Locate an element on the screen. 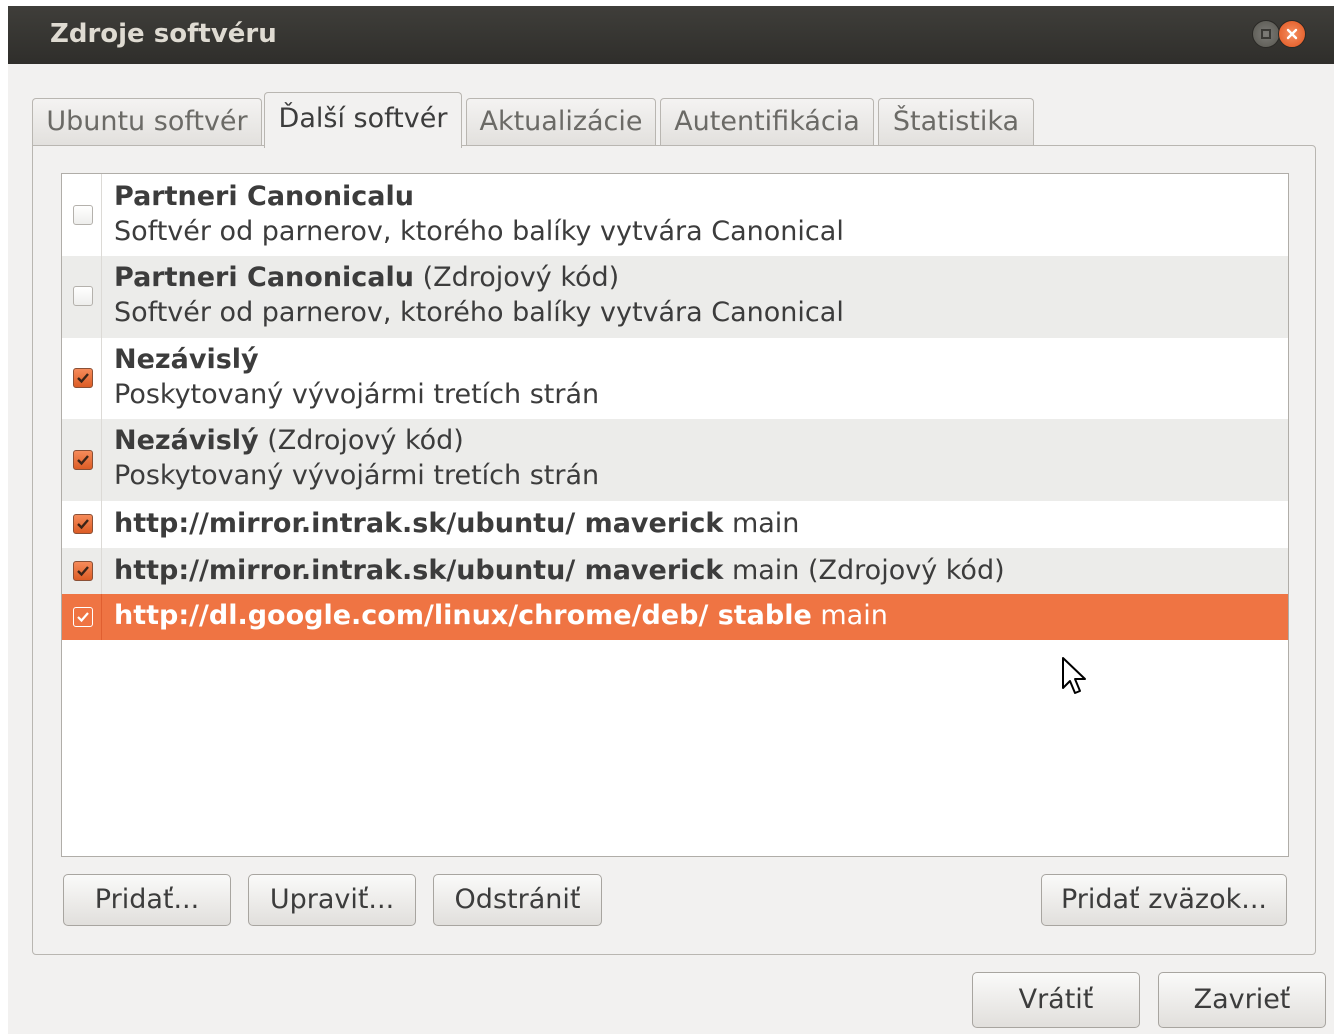 Image resolution: width=1338 pixels, height=1034 pixels. tab-authentication: Autentifikácia is located at coordinates (767, 122).